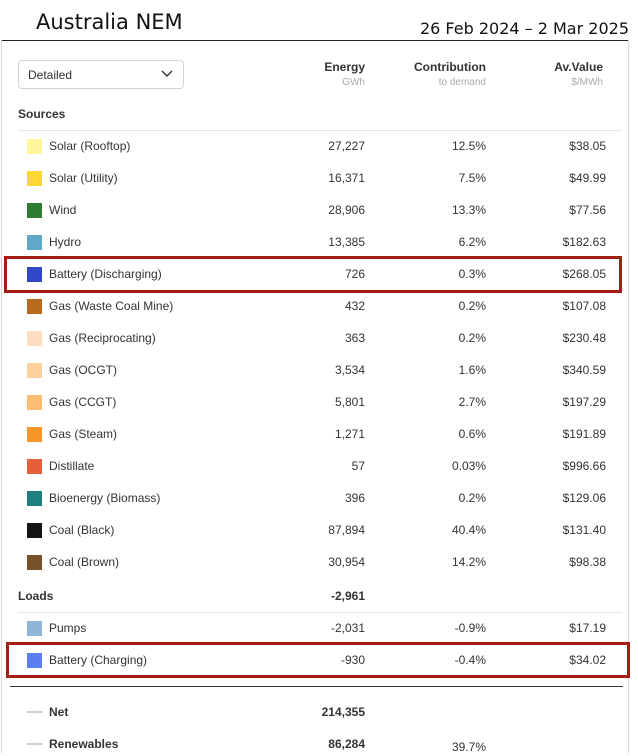 The width and height of the screenshot is (638, 756). What do you see at coordinates (347, 596) in the screenshot?
I see `loads-total: -2,961` at bounding box center [347, 596].